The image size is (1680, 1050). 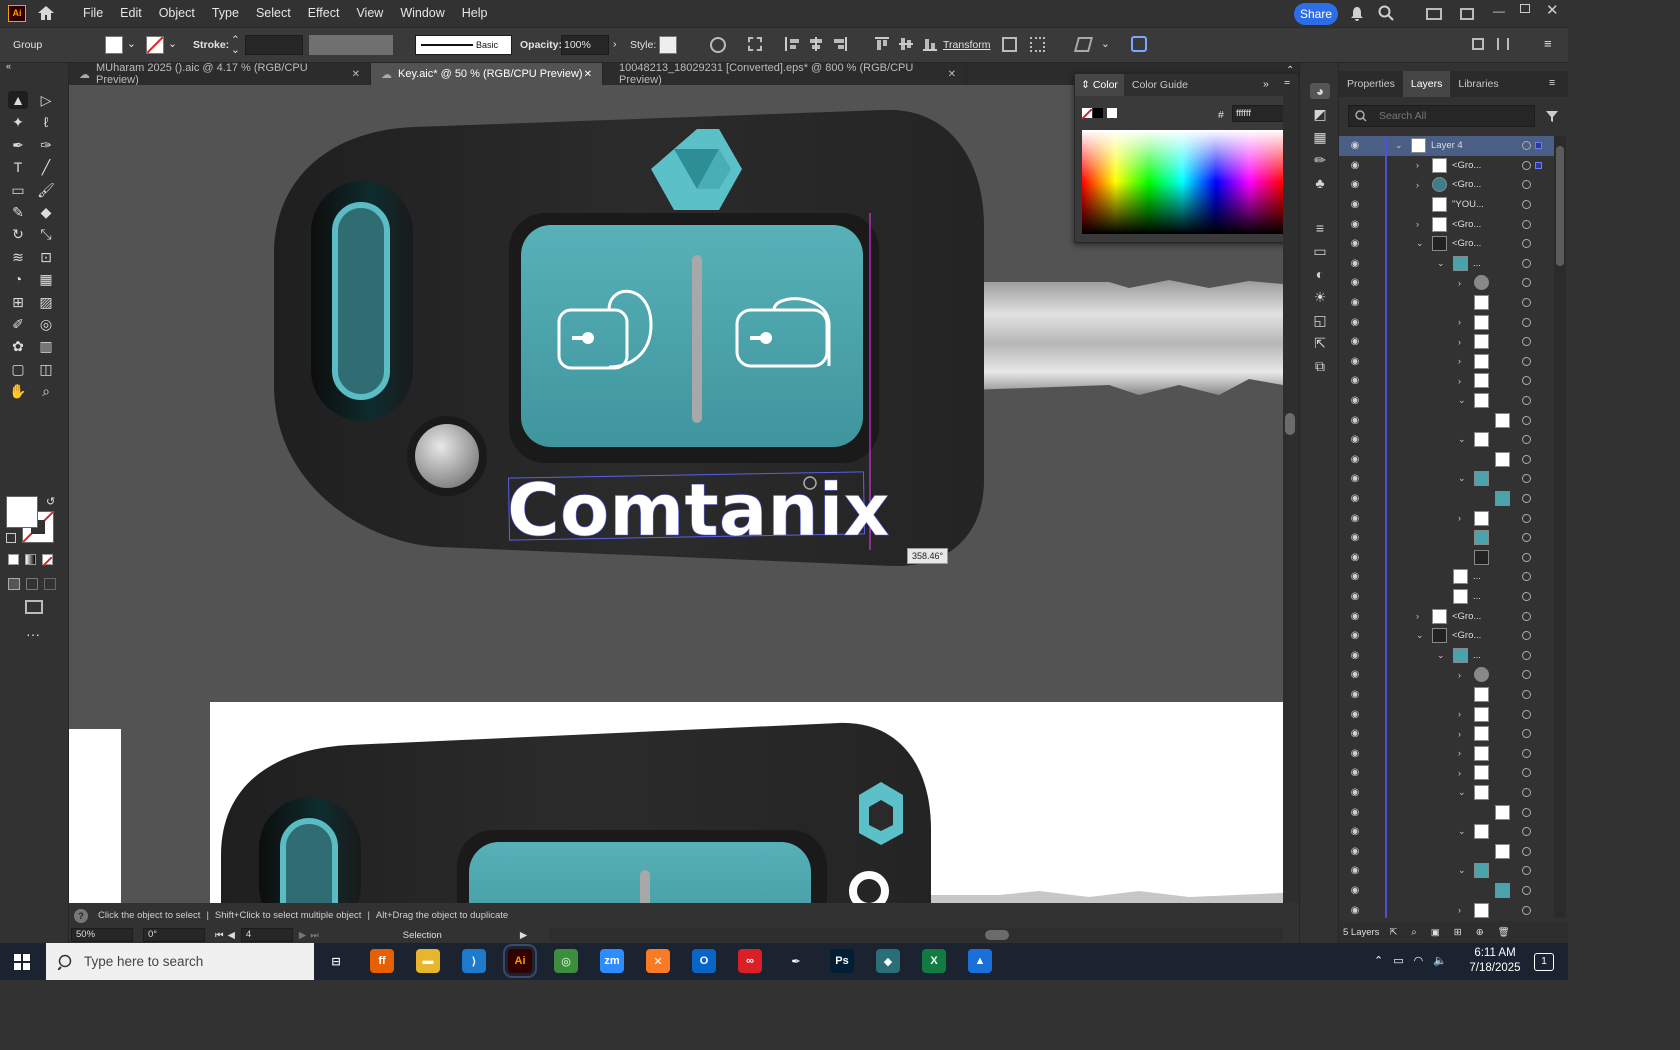 I want to click on rectangle-tool-icon: ▭, so click(x=18, y=190).